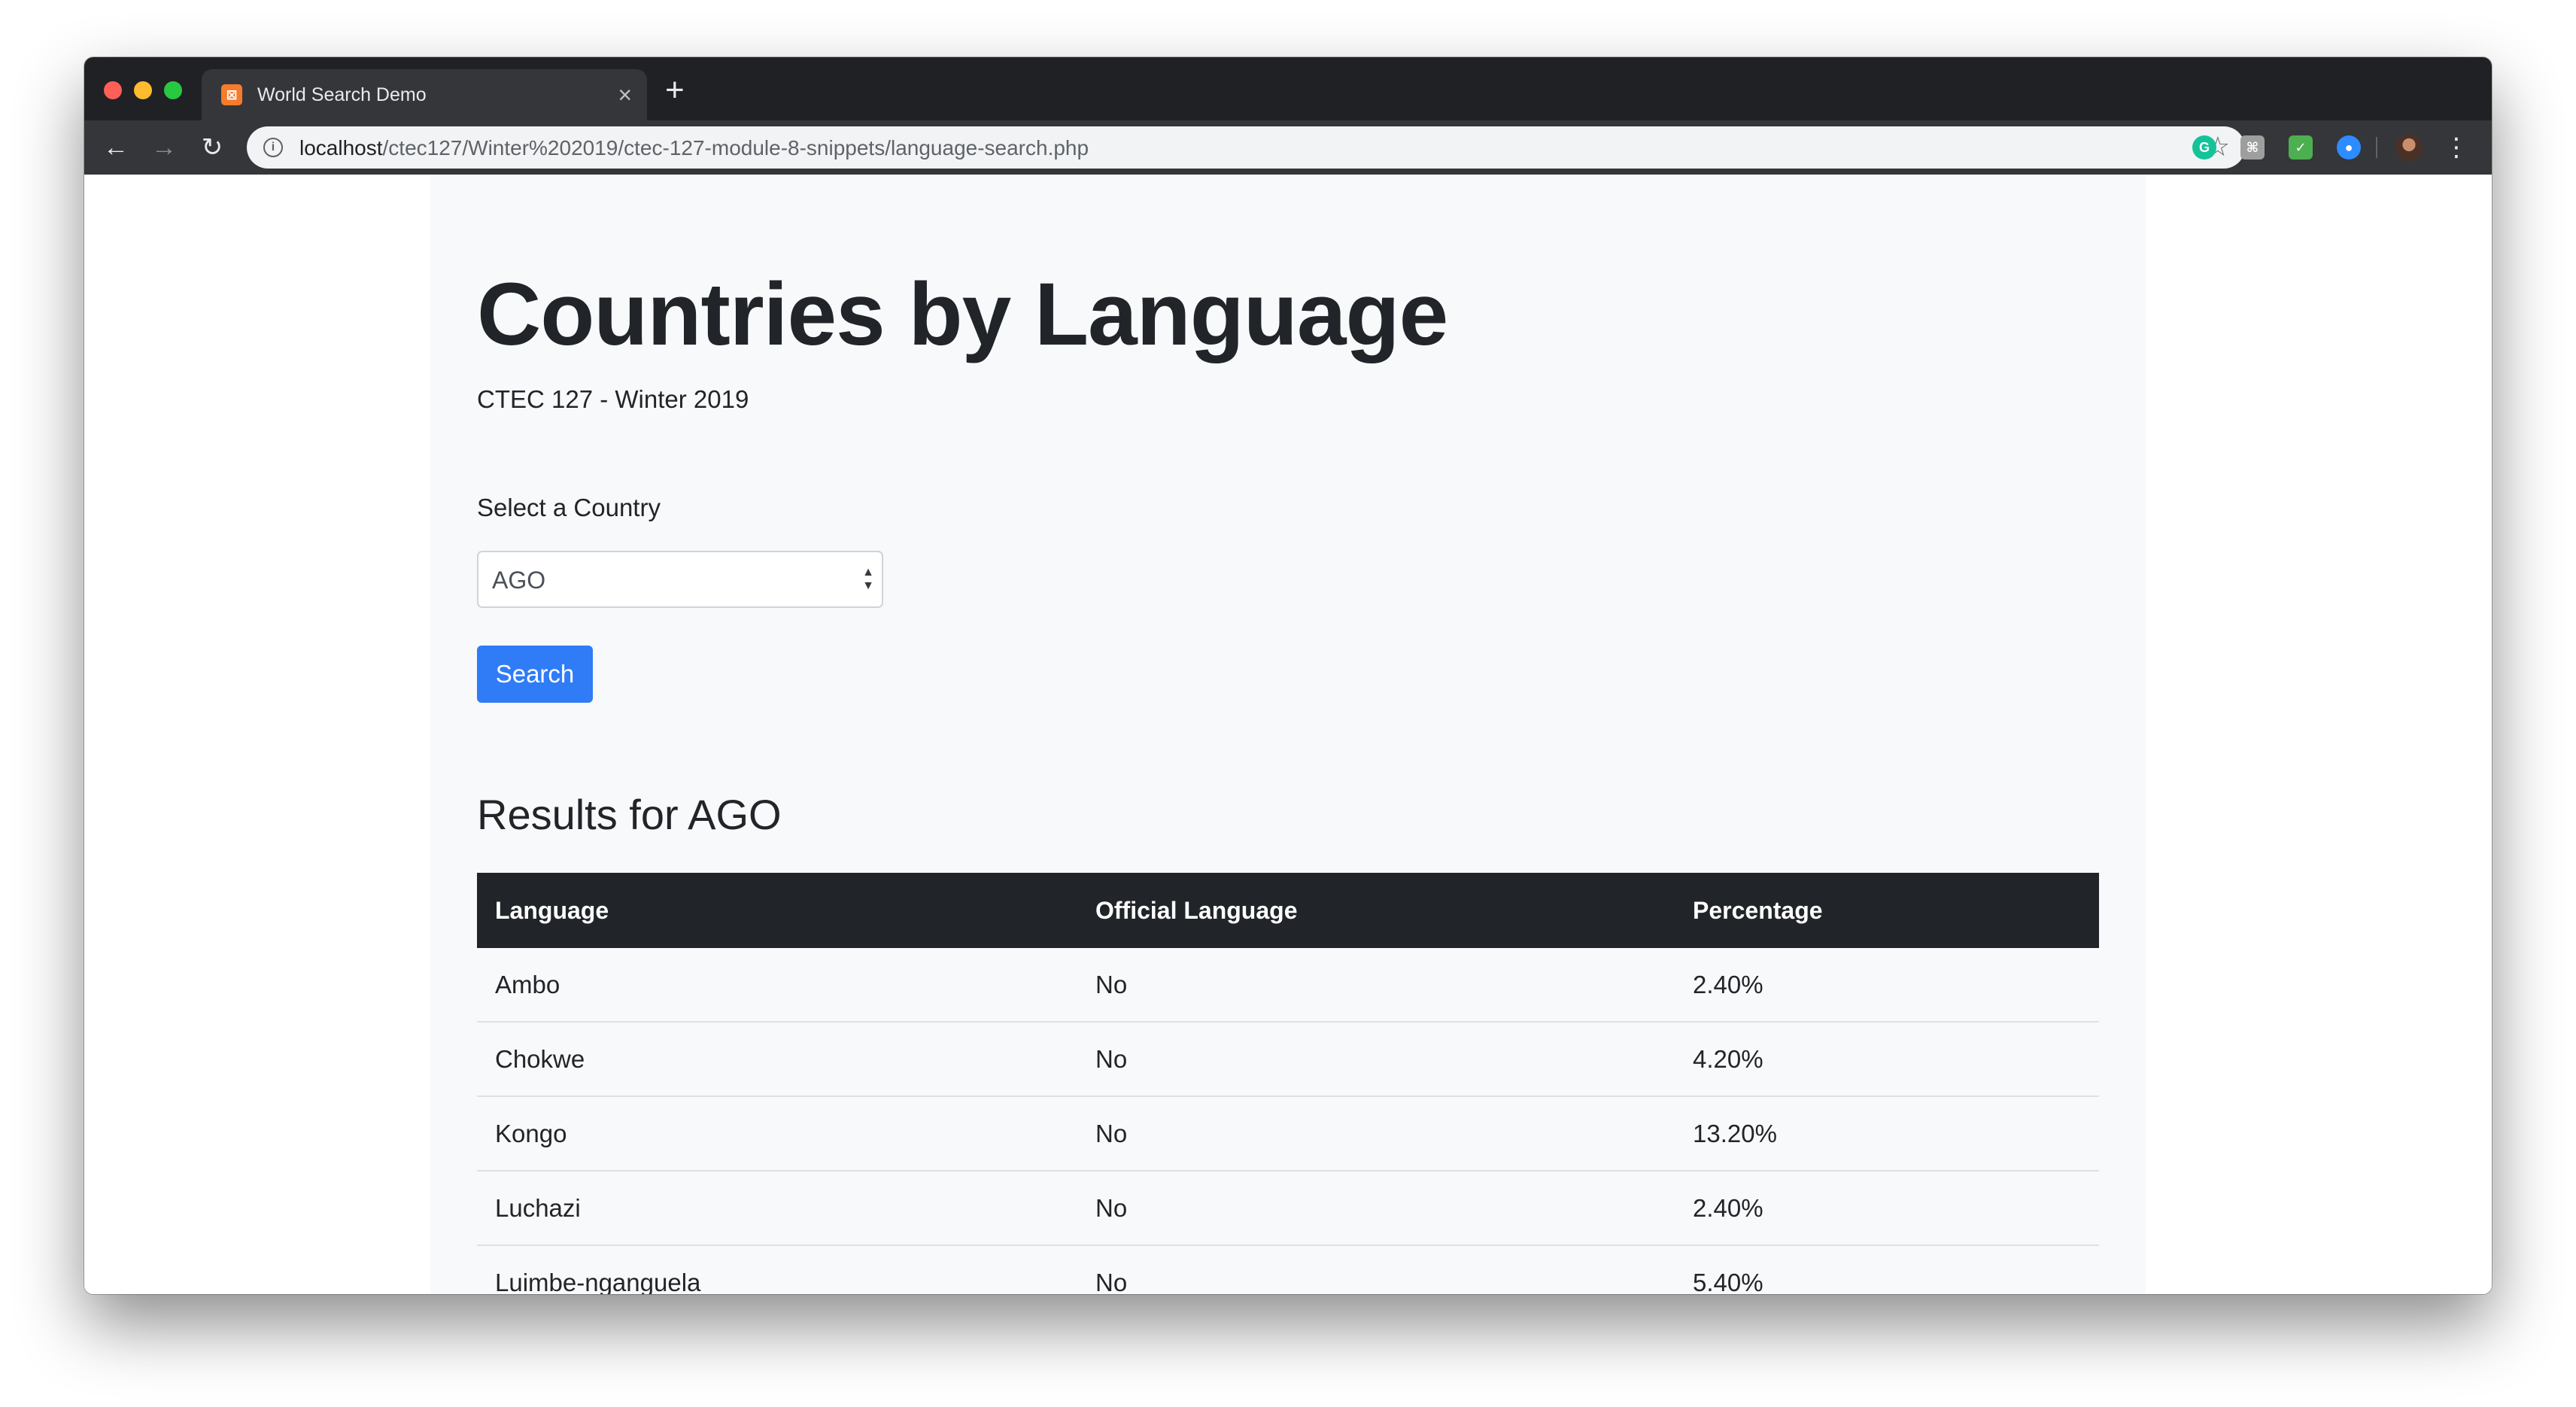  I want to click on reload-icon: ↻, so click(212, 147).